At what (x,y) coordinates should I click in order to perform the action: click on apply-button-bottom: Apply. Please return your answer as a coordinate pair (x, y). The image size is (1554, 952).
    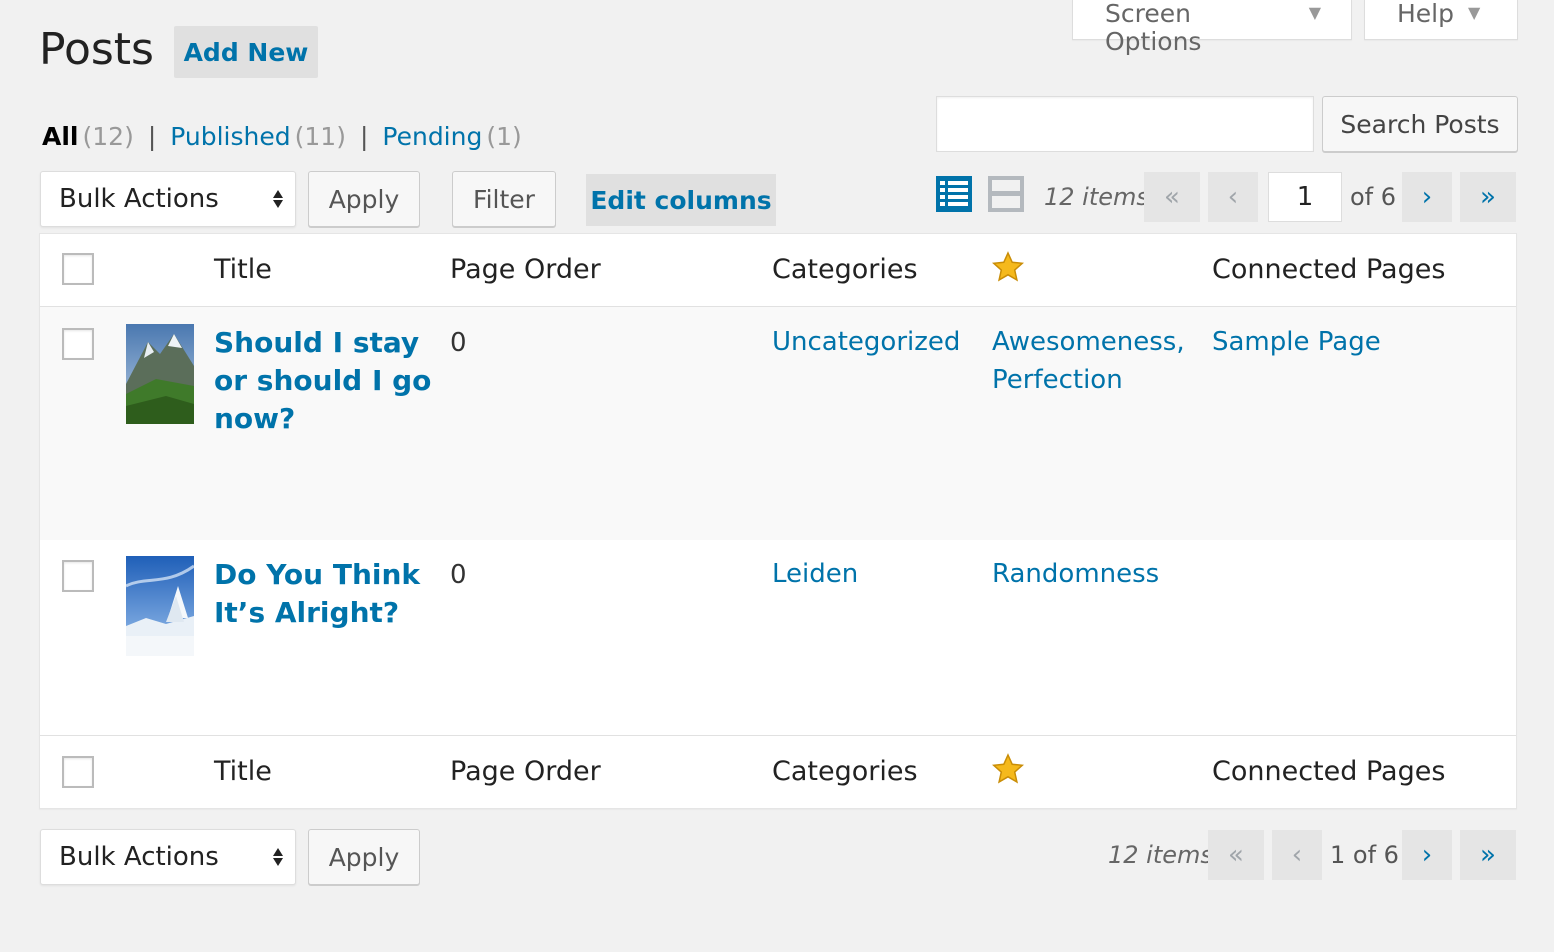
    Looking at the image, I should click on (364, 857).